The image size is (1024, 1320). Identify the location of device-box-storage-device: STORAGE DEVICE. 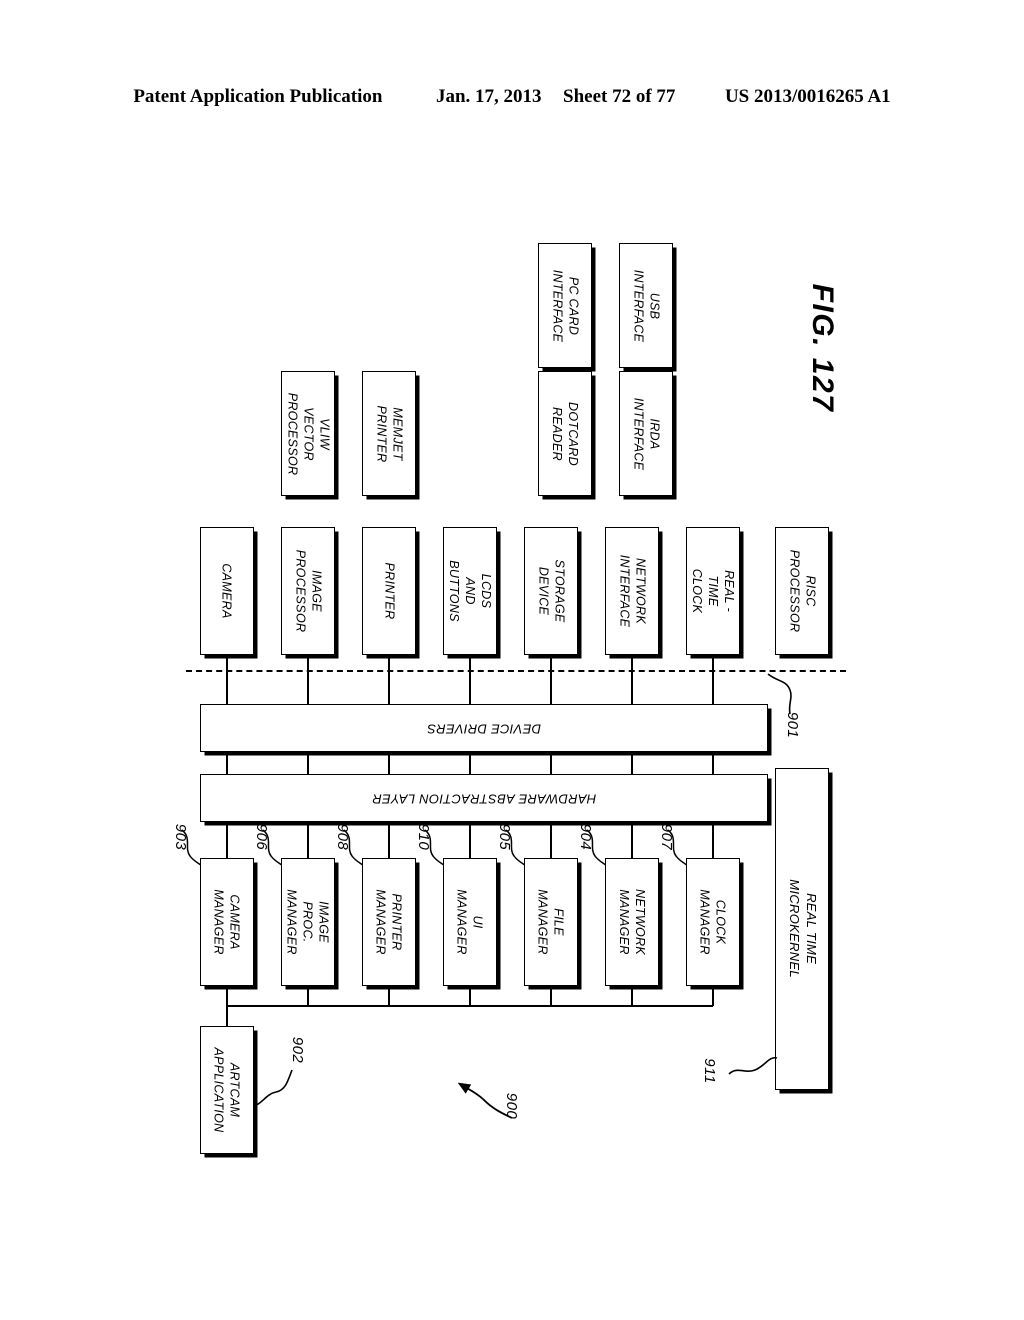
(551, 591).